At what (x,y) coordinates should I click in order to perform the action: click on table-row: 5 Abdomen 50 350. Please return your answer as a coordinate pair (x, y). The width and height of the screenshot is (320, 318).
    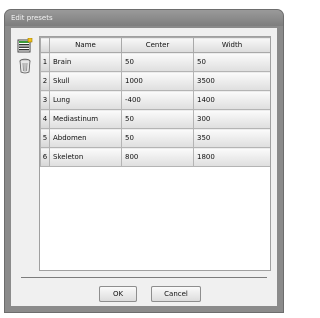
    Looking at the image, I should click on (155, 138).